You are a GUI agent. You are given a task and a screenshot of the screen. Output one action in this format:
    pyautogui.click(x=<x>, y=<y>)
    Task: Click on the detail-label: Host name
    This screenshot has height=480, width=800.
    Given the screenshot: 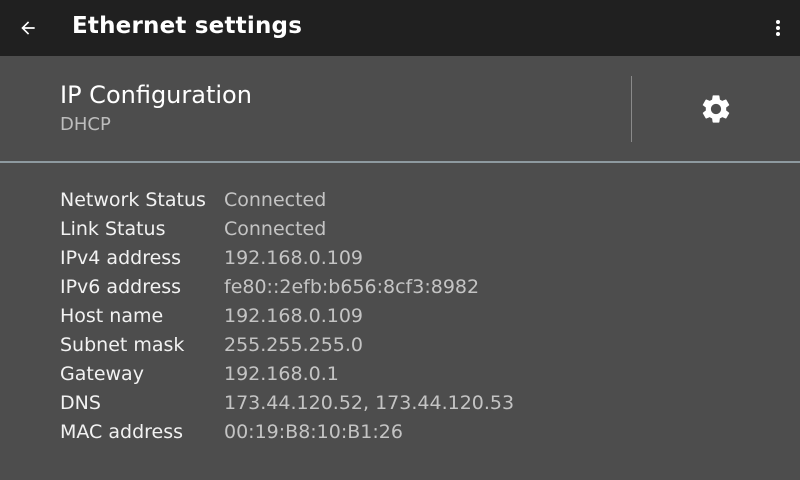 What is the action you would take?
    pyautogui.click(x=112, y=316)
    